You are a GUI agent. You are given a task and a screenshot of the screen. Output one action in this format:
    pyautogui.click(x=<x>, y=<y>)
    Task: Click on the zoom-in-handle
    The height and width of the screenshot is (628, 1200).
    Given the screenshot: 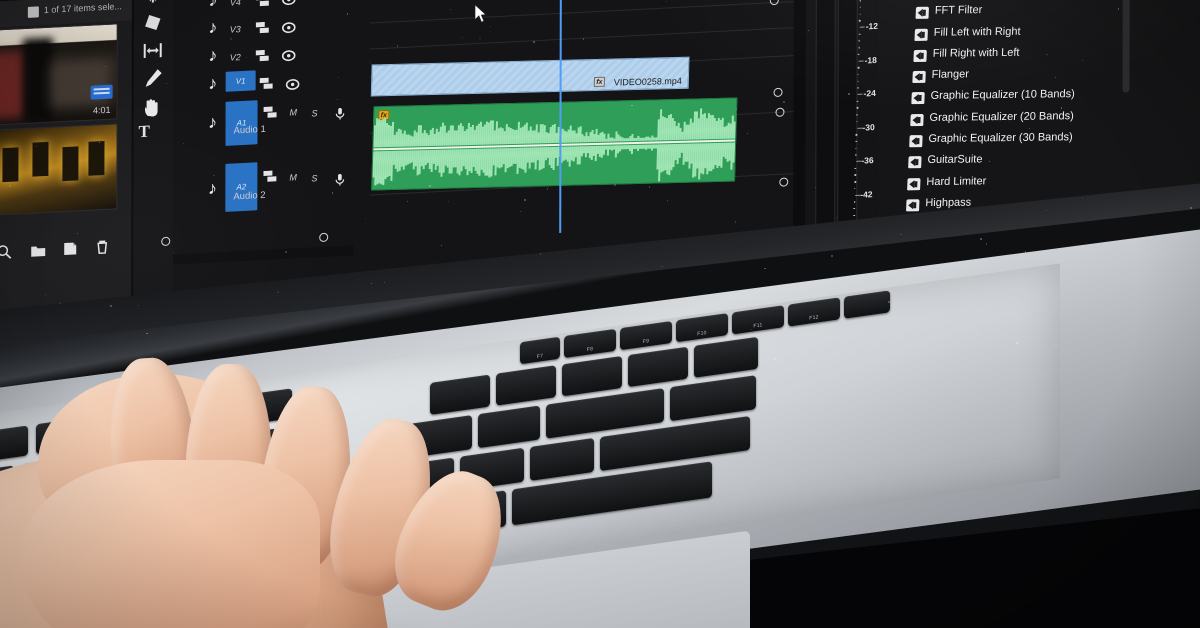 What is the action you would take?
    pyautogui.click(x=324, y=237)
    